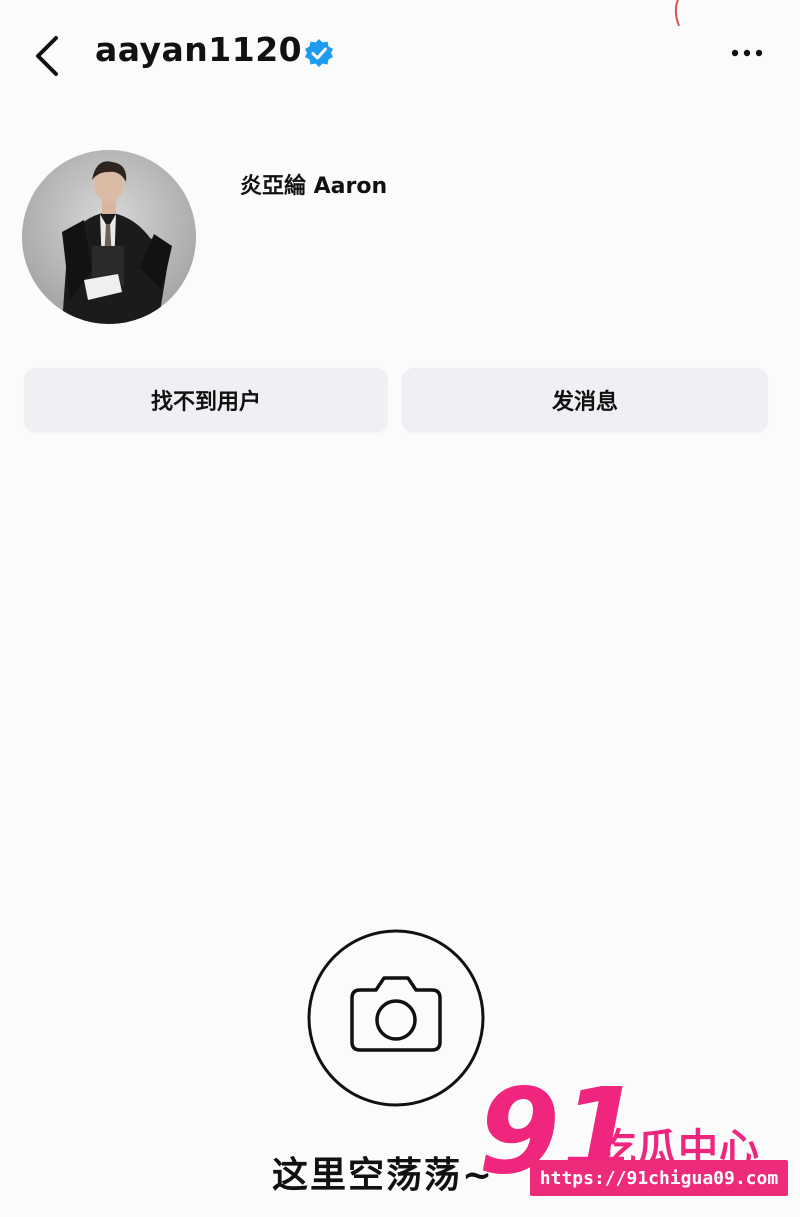 The width and height of the screenshot is (800, 1217). What do you see at coordinates (659, 1178) in the screenshot?
I see `watermark-url: https://91chigua09.com` at bounding box center [659, 1178].